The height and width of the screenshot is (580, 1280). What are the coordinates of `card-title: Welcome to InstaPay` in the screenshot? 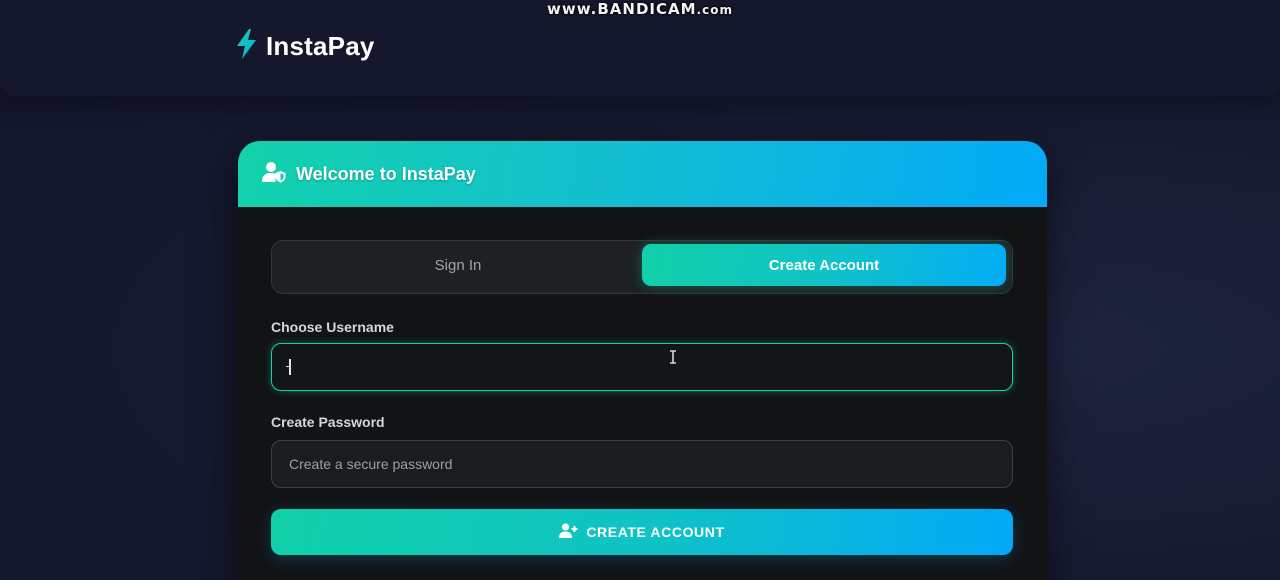 It's located at (386, 173).